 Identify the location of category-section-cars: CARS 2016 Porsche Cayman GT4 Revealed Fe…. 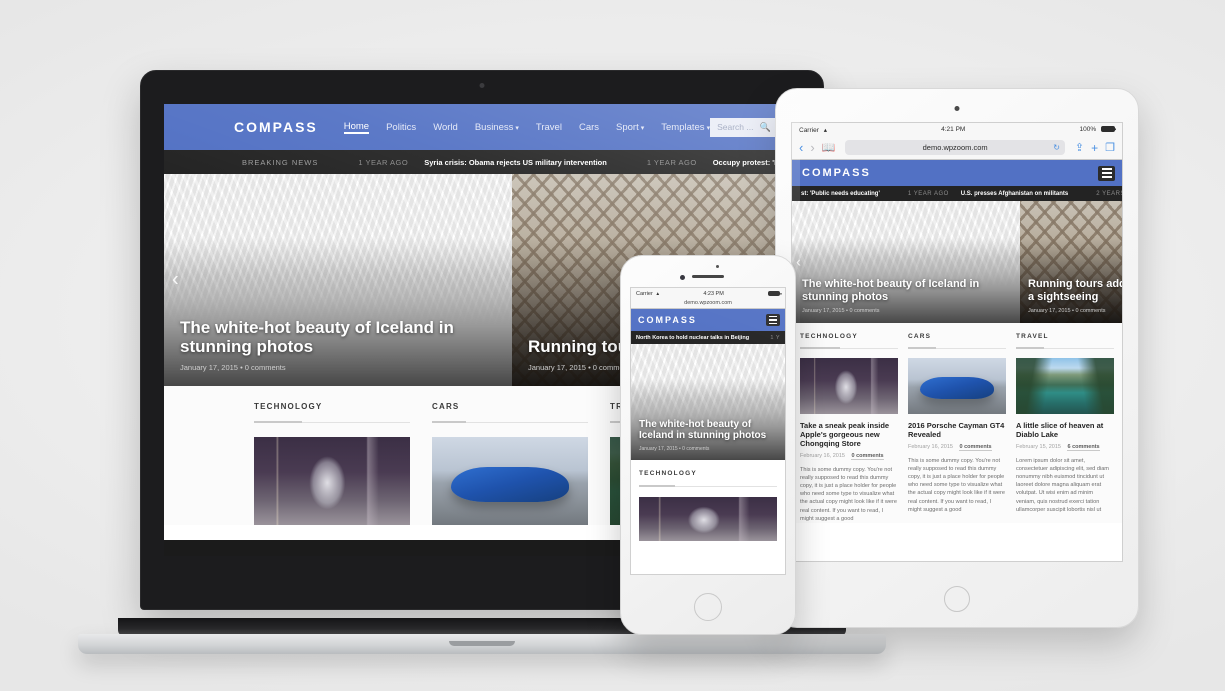
(957, 428).